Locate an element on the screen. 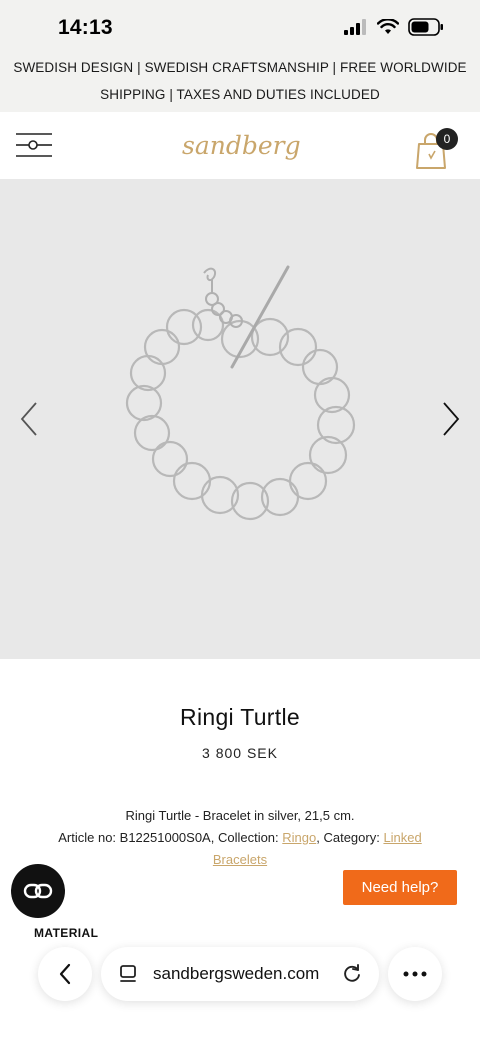  product-price: 3 800 SEK is located at coordinates (240, 753).